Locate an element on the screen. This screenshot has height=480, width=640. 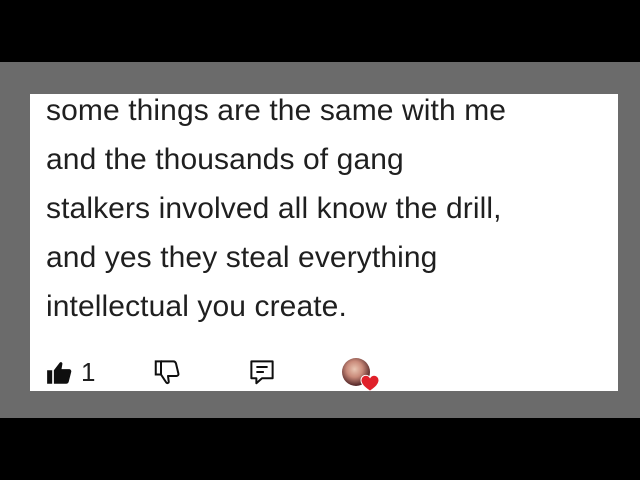
dislike-button is located at coordinates (168, 372).